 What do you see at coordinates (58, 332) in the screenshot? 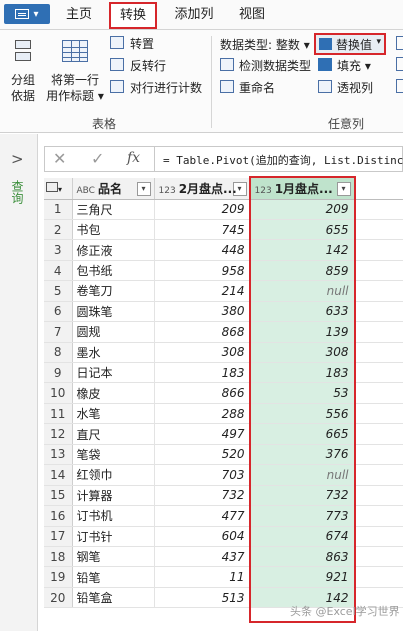
I see `row-number: 7` at bounding box center [58, 332].